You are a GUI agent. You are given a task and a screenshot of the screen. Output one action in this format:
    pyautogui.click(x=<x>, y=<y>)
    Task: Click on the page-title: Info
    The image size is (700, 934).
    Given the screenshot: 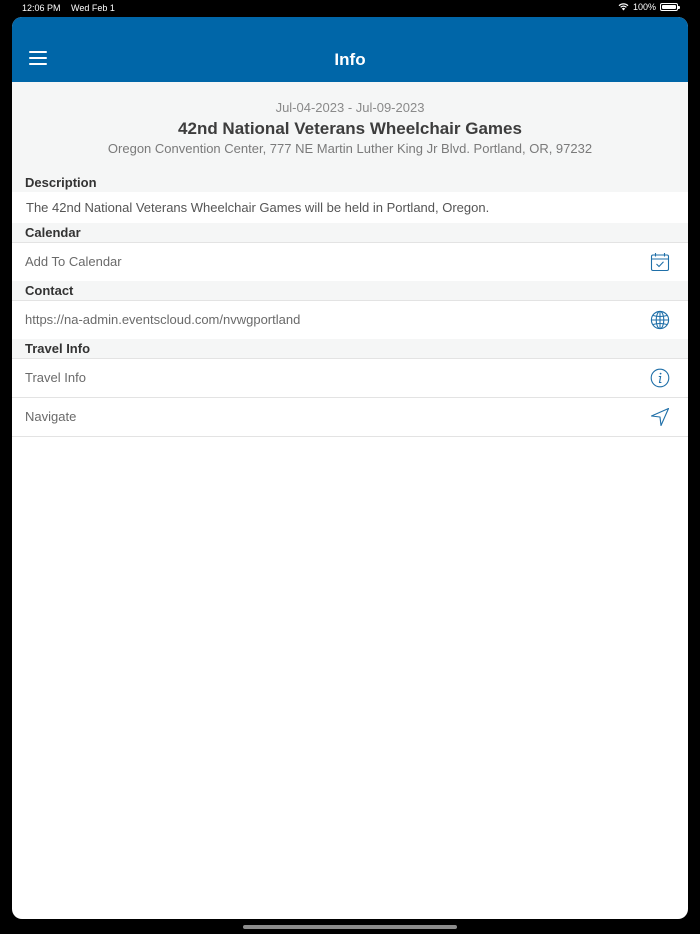 What is the action you would take?
    pyautogui.click(x=350, y=59)
    